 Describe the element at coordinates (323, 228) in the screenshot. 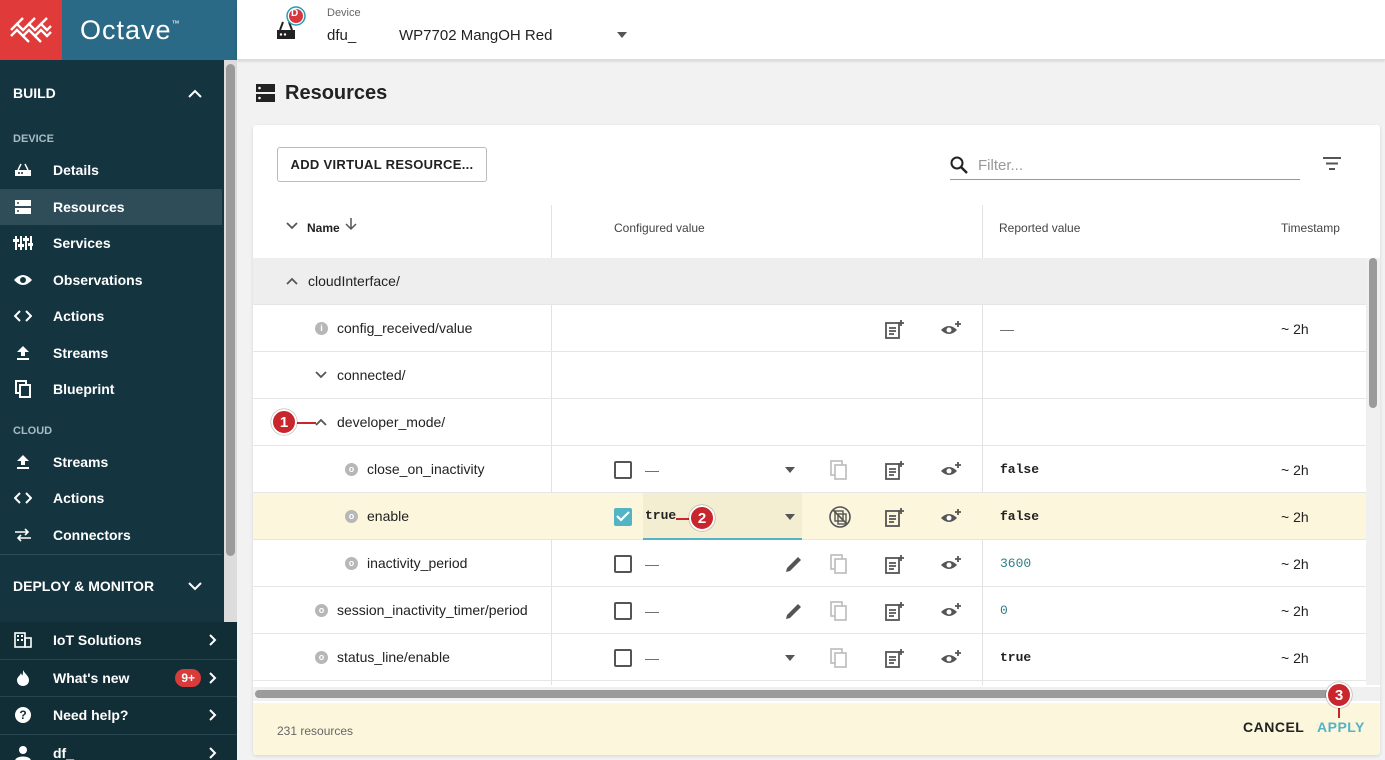

I see `column-header-name: Name` at that location.